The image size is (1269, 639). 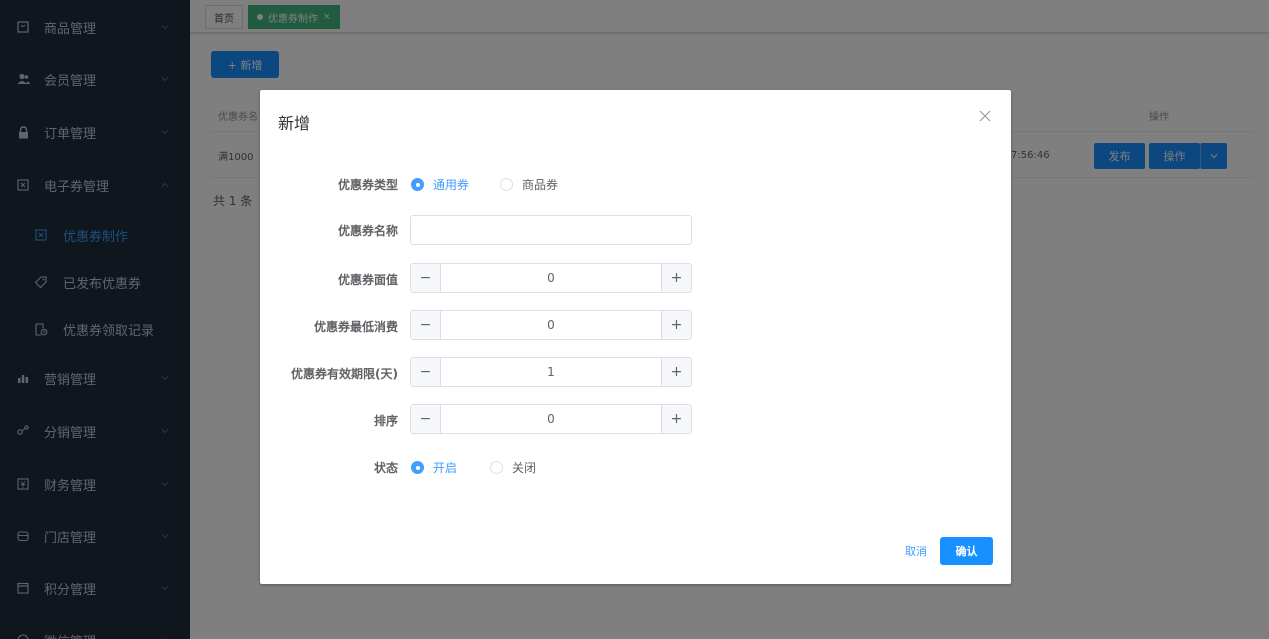 What do you see at coordinates (451, 185) in the screenshot?
I see `radio-label: 通用券` at bounding box center [451, 185].